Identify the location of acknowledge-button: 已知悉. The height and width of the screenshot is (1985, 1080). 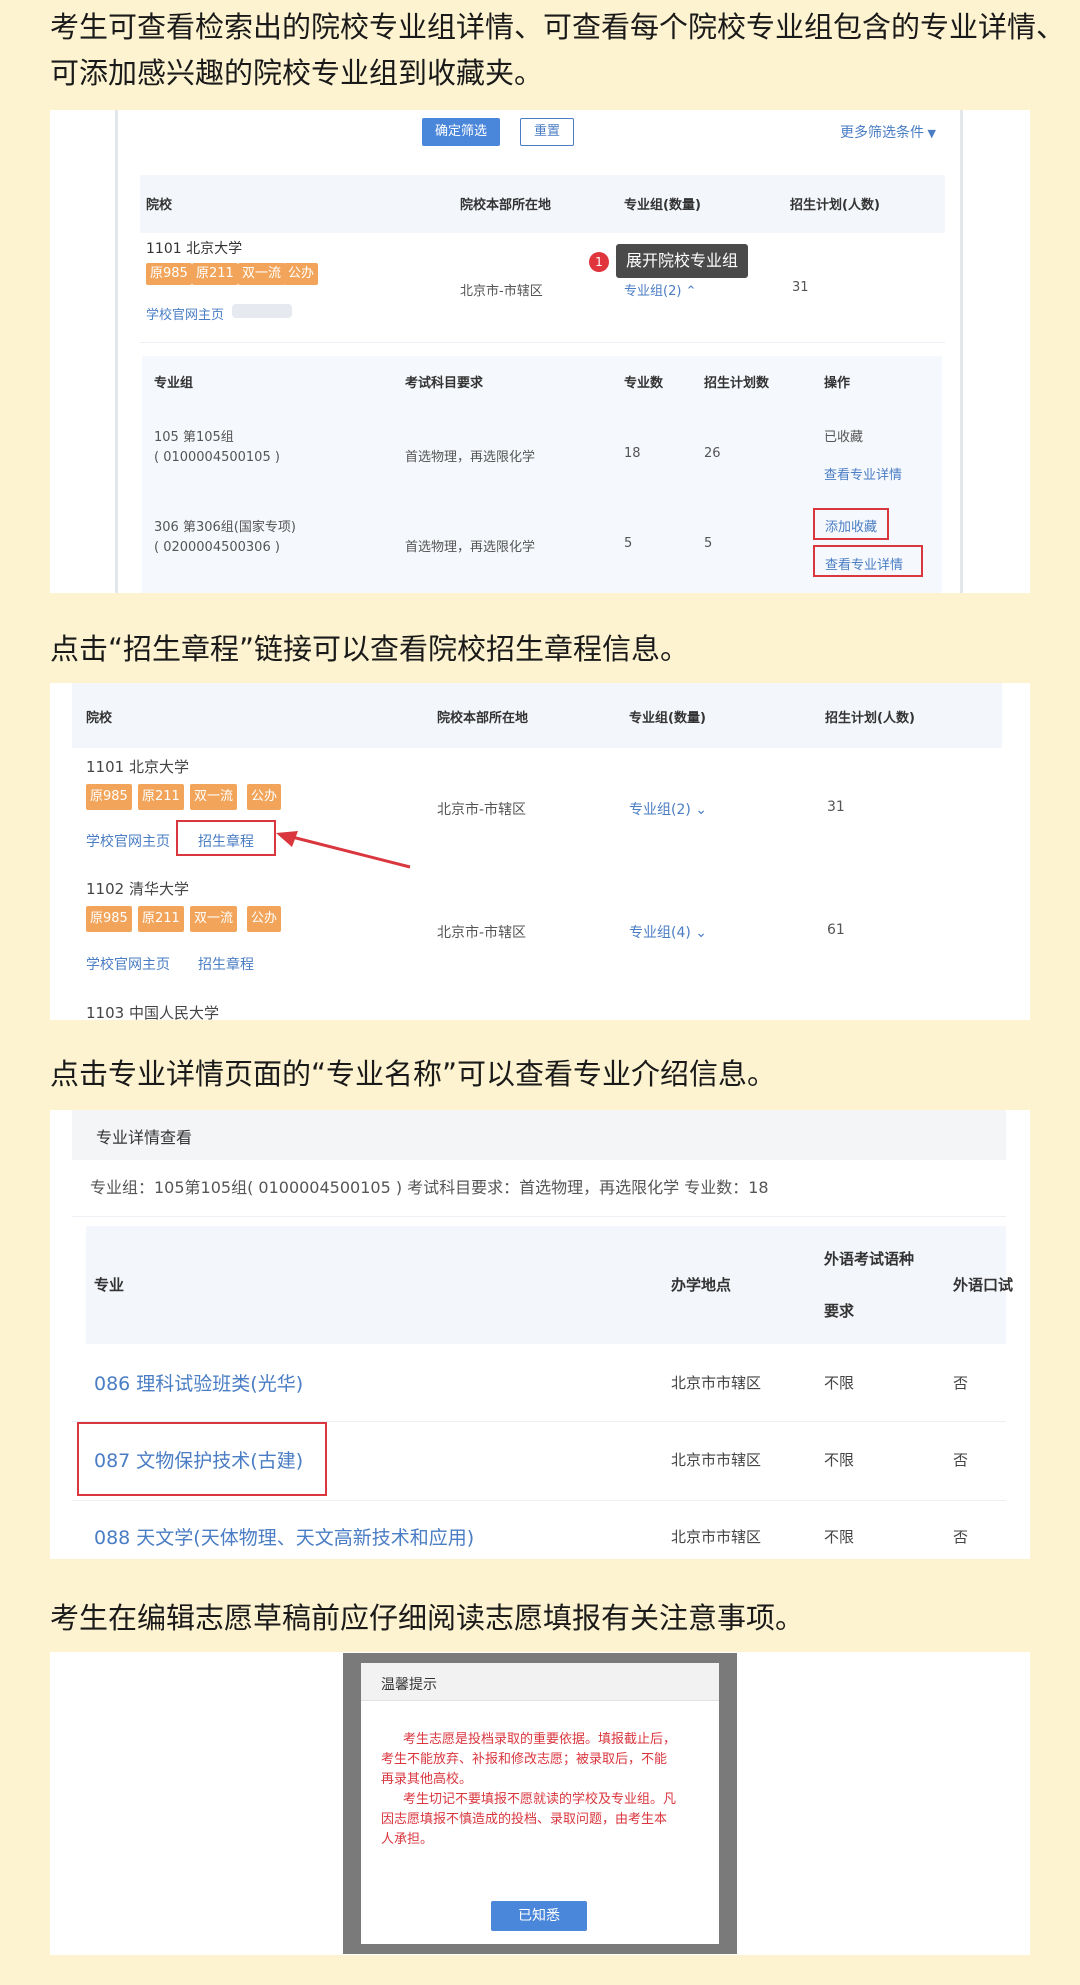
(539, 1916).